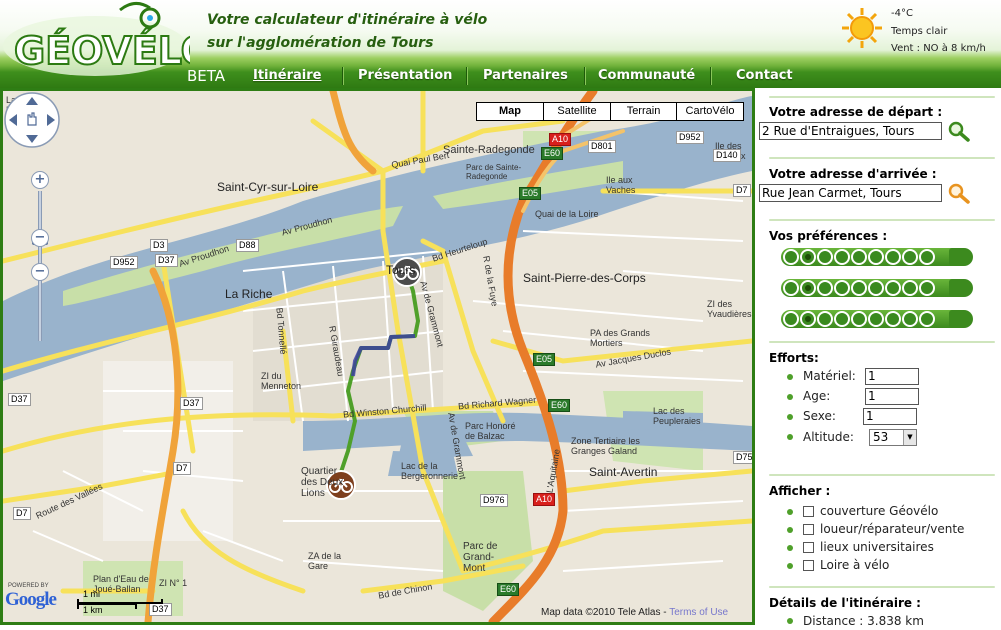  What do you see at coordinates (102, 51) in the screenshot?
I see `logo-text: GÉOVÉLO` at bounding box center [102, 51].